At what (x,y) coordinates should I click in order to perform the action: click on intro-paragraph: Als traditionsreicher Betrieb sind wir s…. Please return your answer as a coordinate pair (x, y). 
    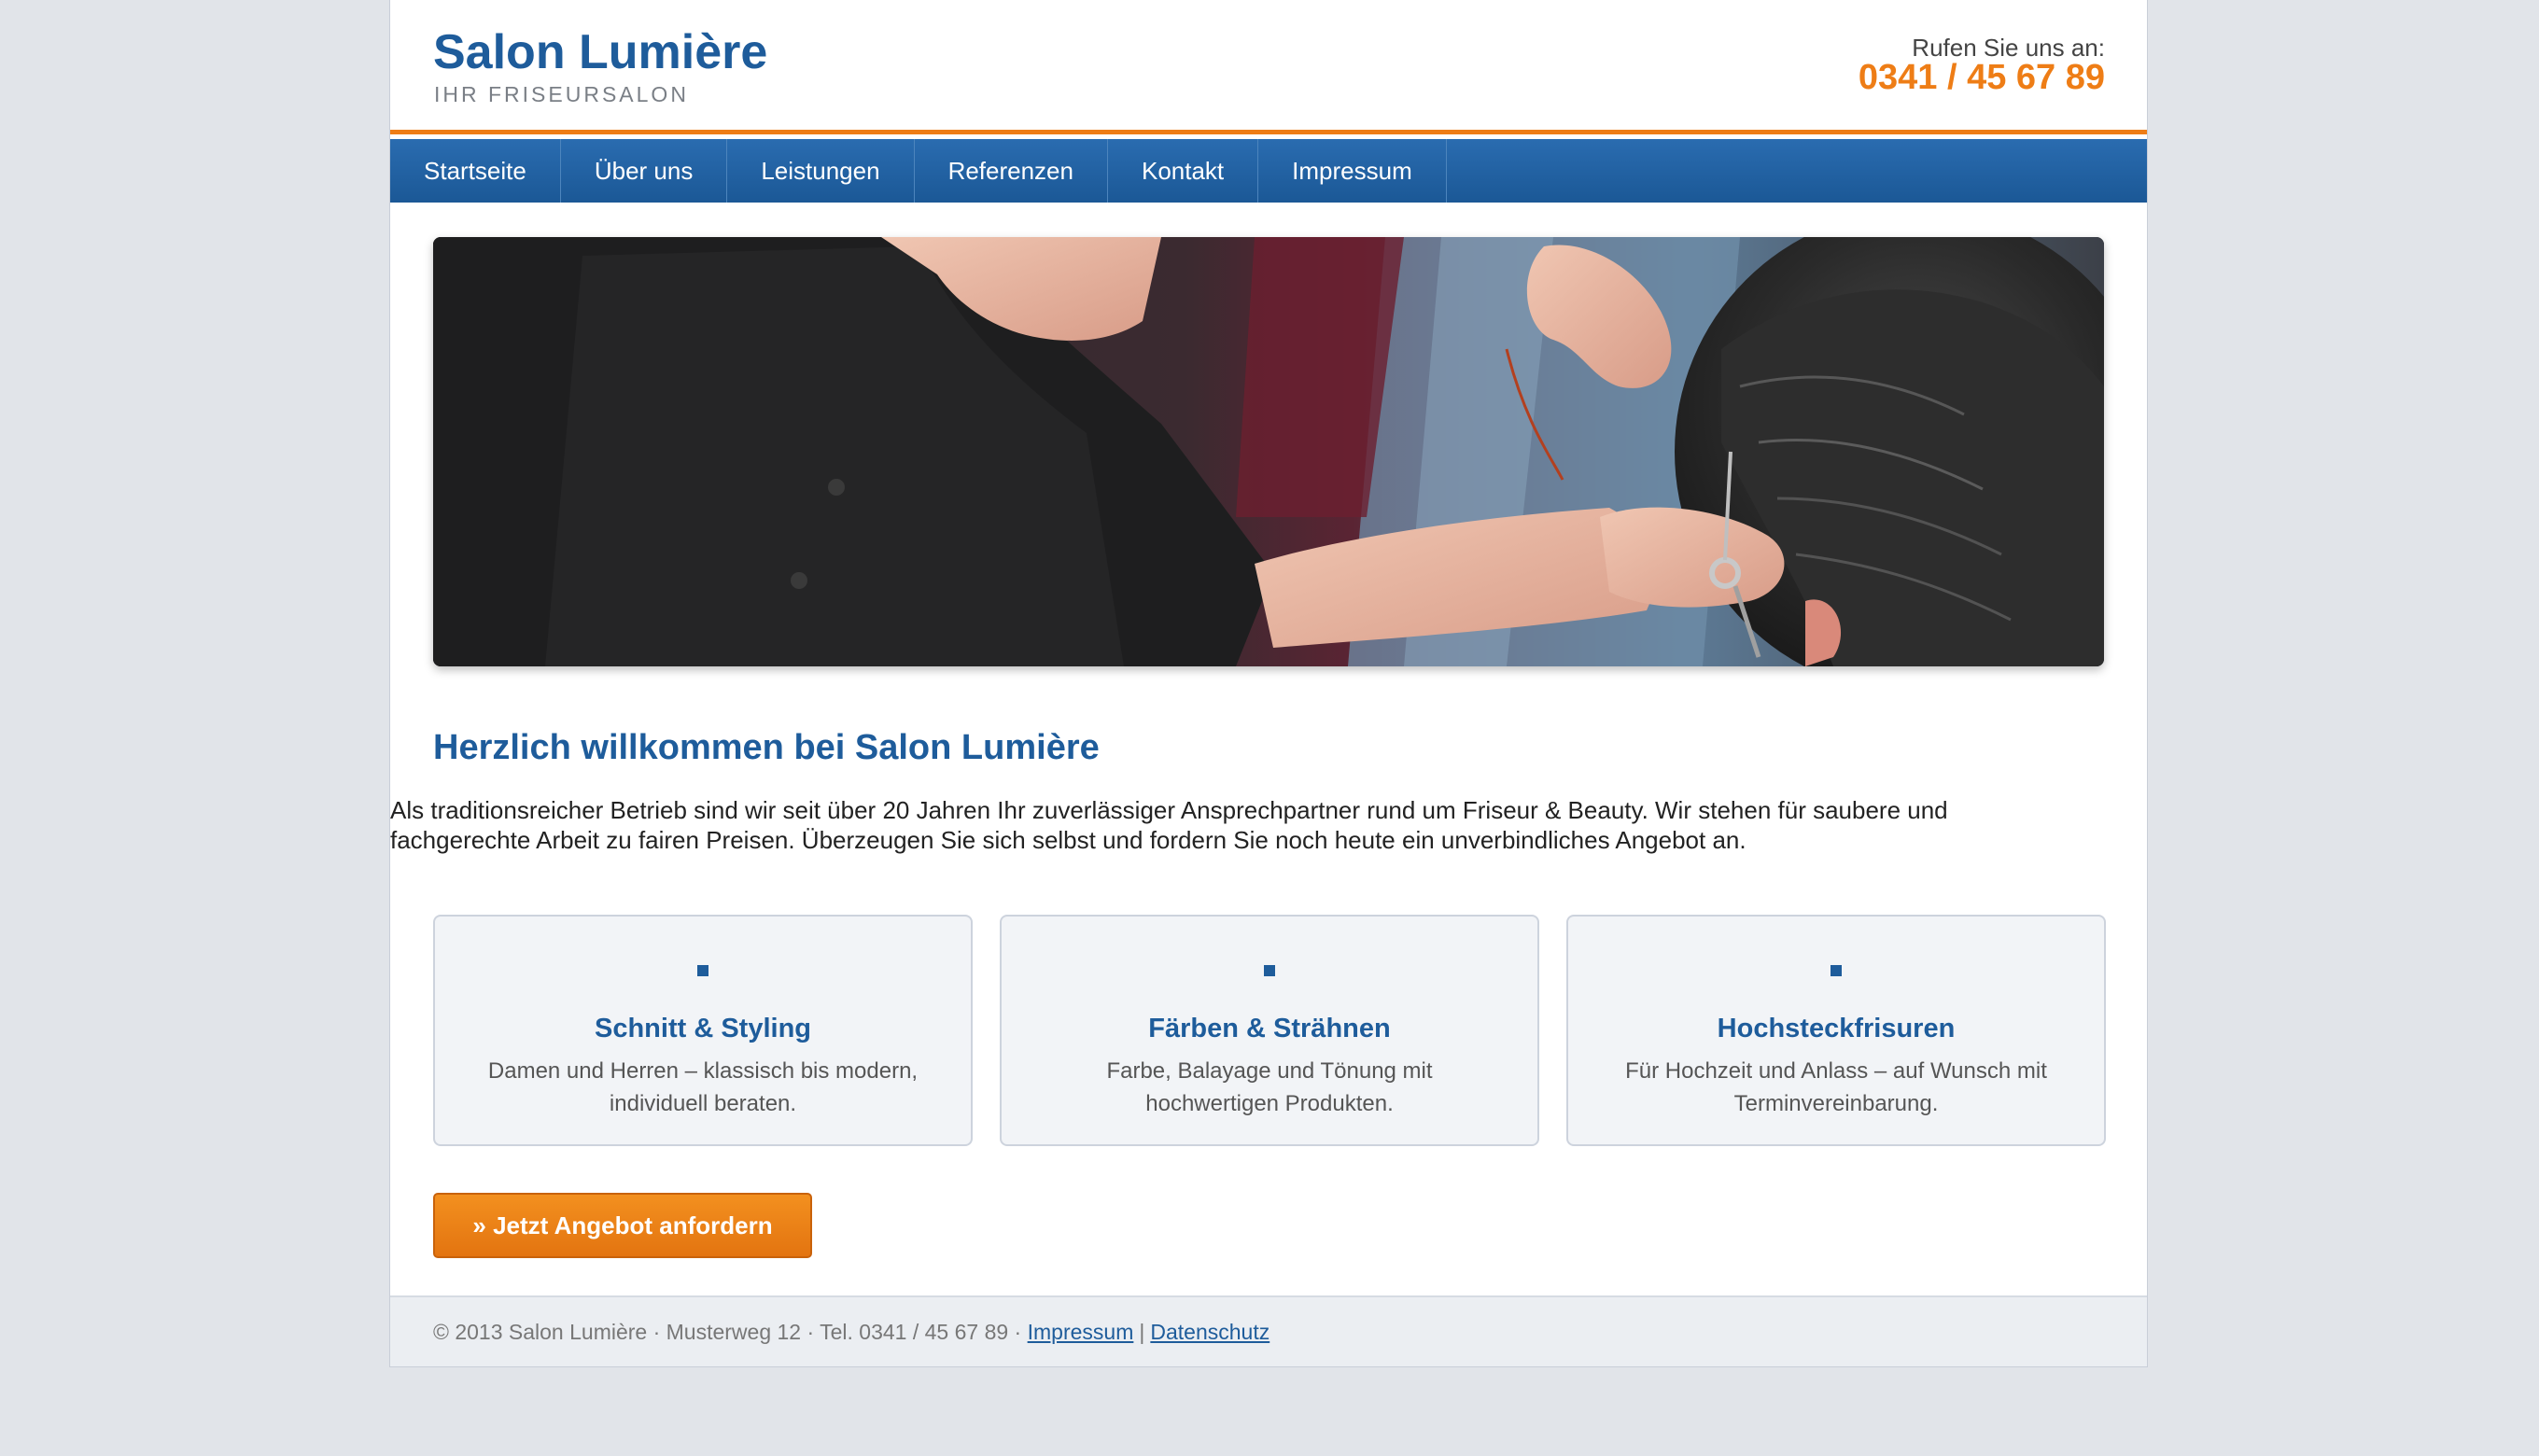
    Looking at the image, I should click on (1169, 825).